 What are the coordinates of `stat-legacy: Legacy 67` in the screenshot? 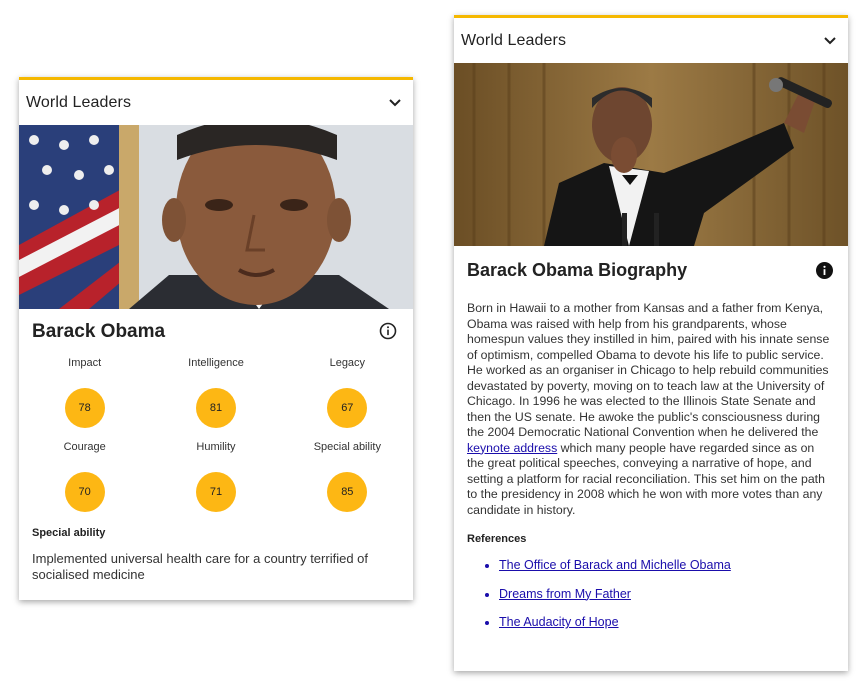 It's located at (347, 398).